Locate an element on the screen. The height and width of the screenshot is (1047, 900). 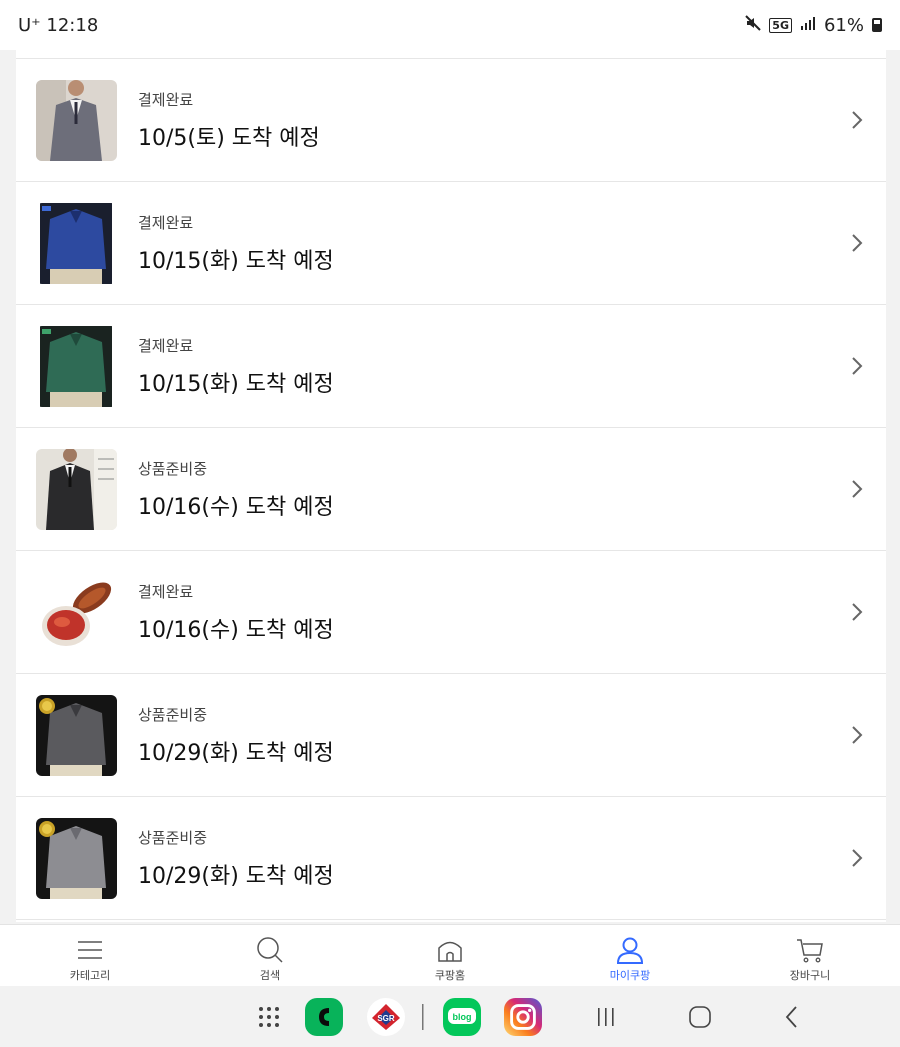
tab-category: 카테고리 is located at coordinates (90, 955).